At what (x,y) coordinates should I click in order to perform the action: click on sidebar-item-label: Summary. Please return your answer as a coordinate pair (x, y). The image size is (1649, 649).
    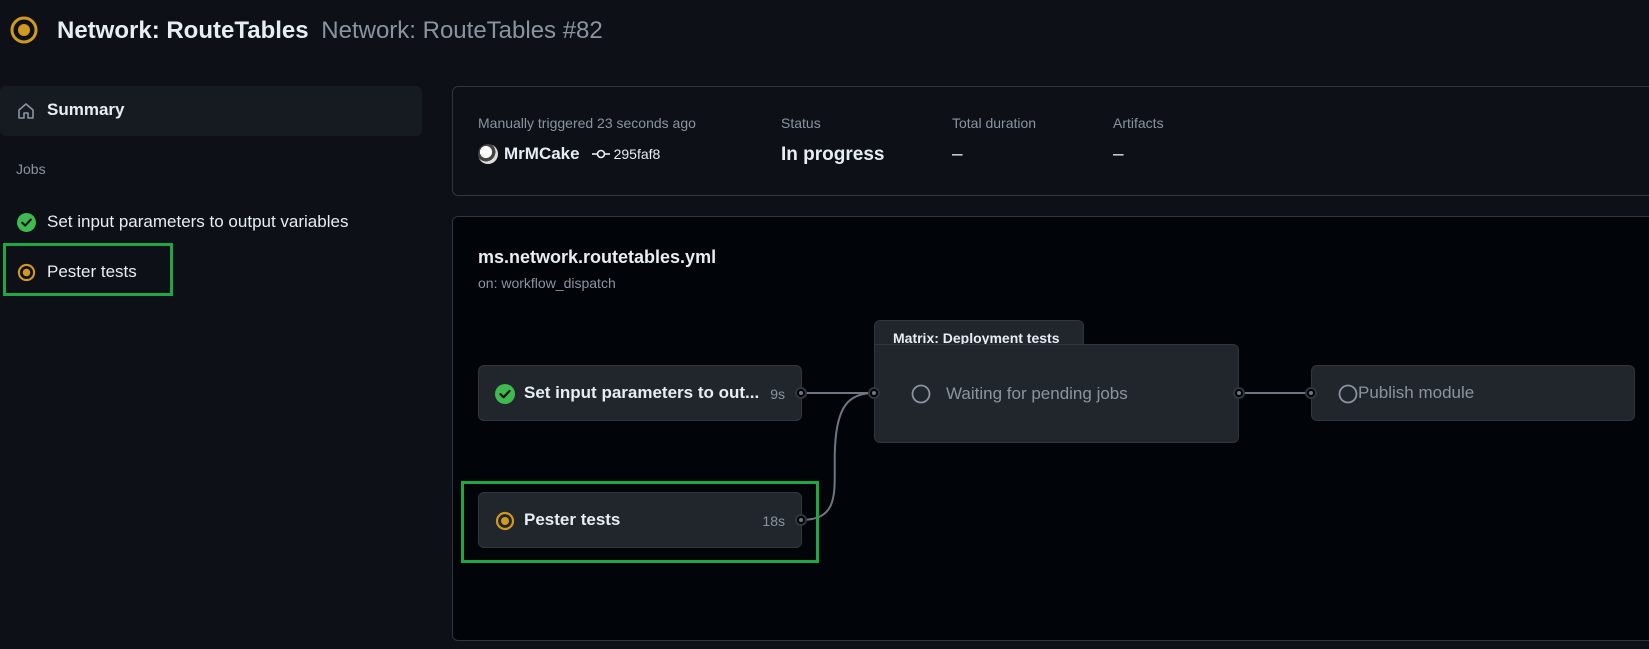
    Looking at the image, I should click on (86, 109).